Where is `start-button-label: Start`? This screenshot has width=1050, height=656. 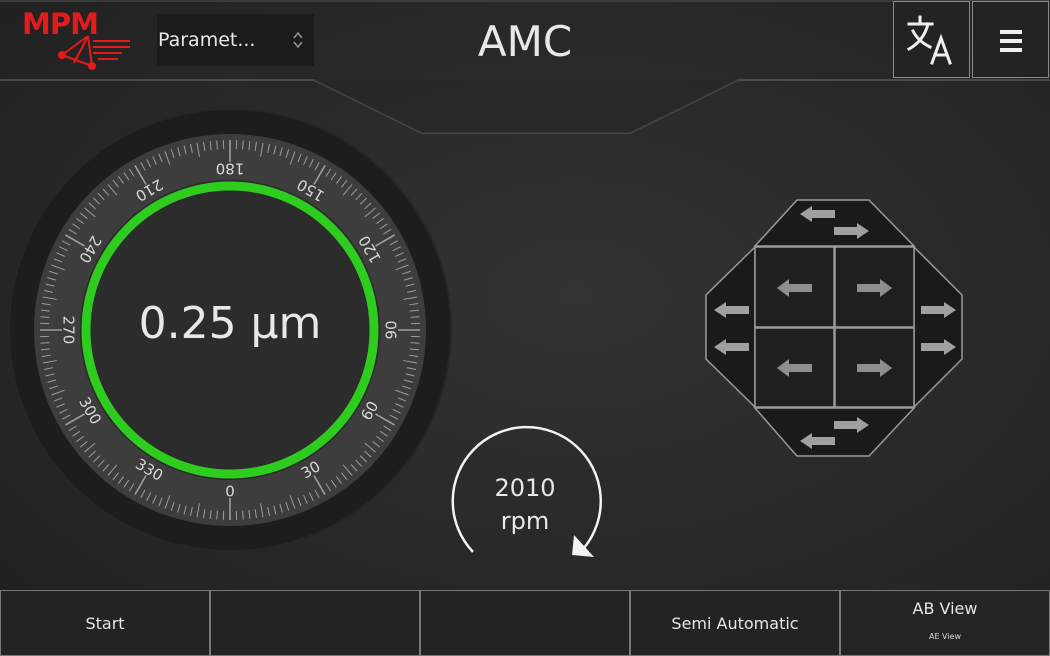
start-button-label: Start is located at coordinates (105, 623).